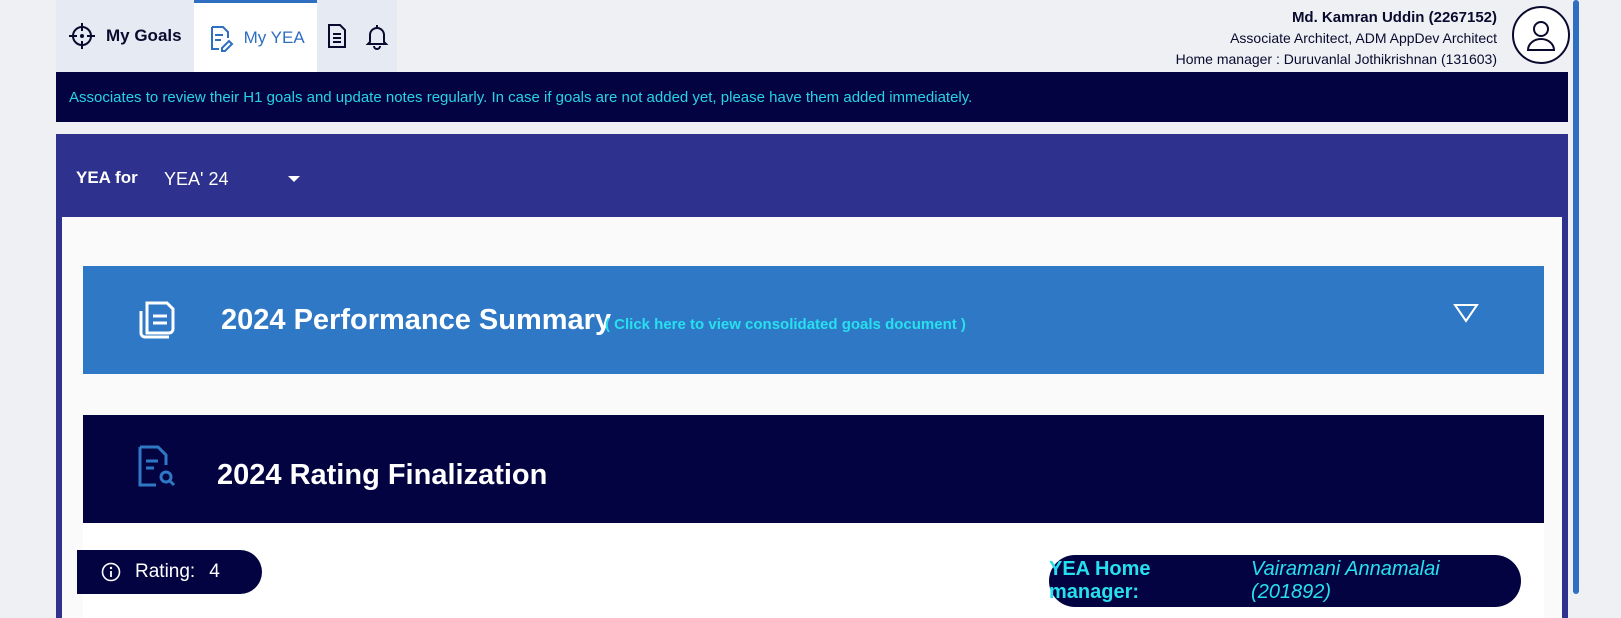  I want to click on bell-icon, so click(377, 37).